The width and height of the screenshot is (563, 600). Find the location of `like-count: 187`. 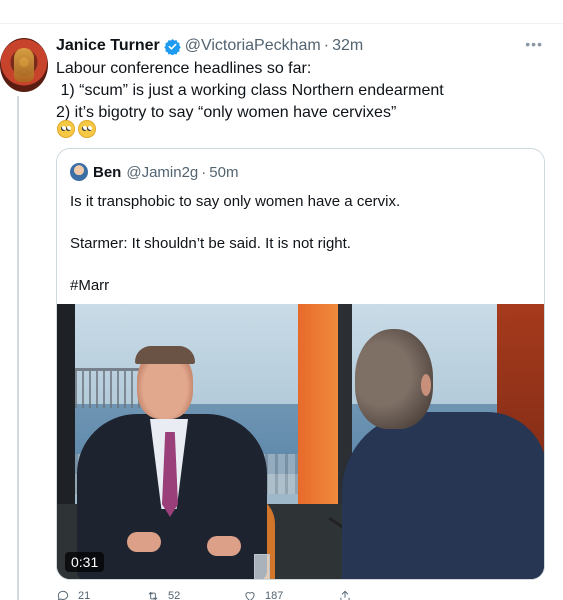

like-count: 187 is located at coordinates (274, 595).